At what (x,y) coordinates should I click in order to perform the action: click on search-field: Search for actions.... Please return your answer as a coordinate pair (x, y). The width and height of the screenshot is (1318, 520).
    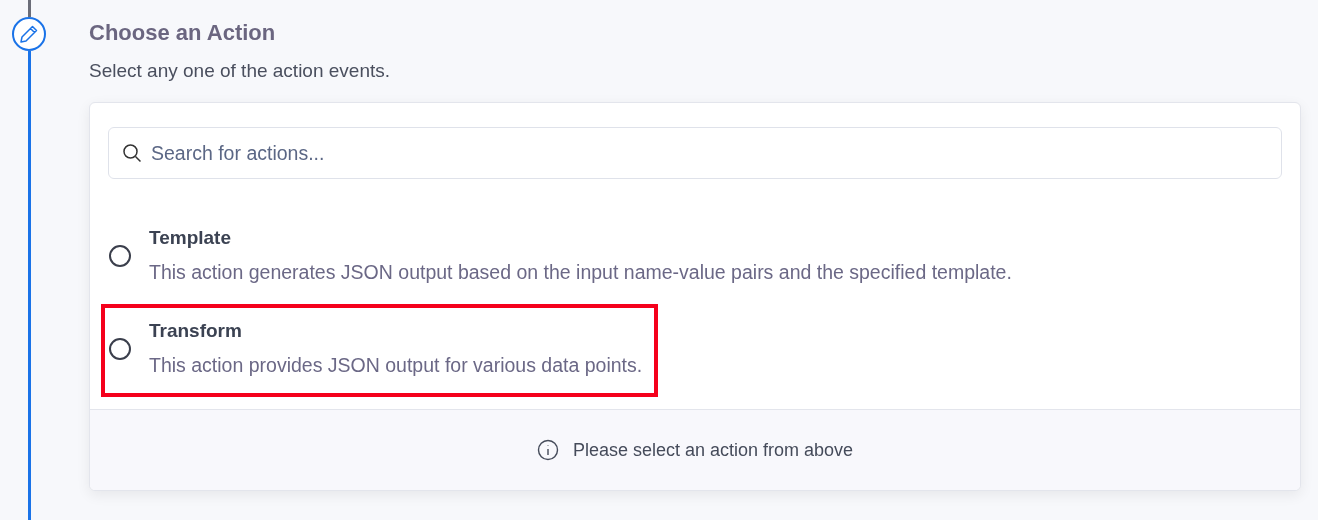
    Looking at the image, I should click on (695, 153).